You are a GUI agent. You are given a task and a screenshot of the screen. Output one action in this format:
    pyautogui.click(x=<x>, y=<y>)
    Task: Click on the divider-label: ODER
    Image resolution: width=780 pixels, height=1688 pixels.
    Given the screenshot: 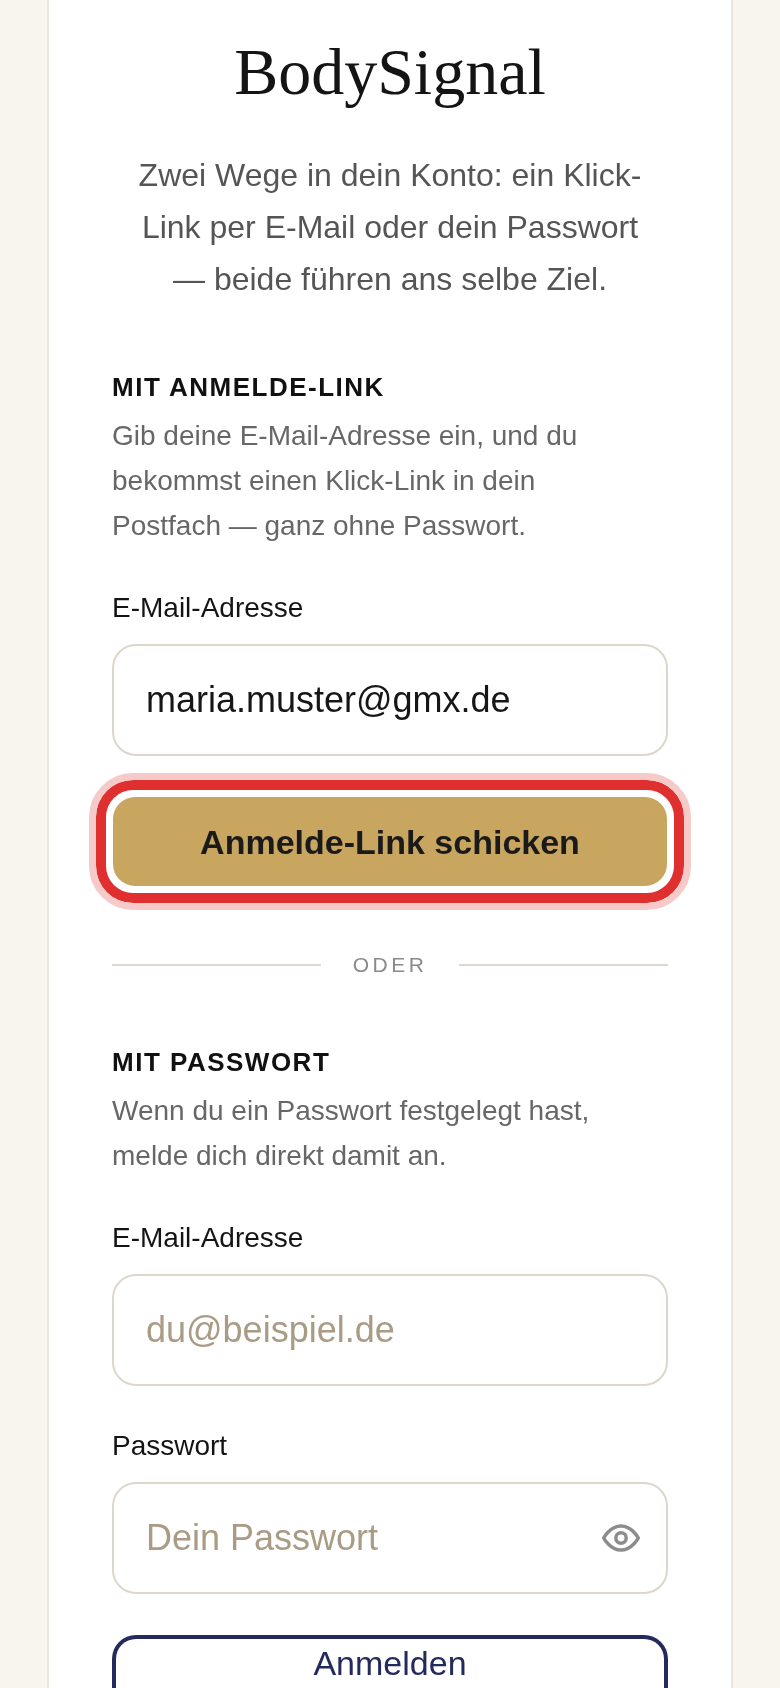 What is the action you would take?
    pyautogui.click(x=390, y=965)
    